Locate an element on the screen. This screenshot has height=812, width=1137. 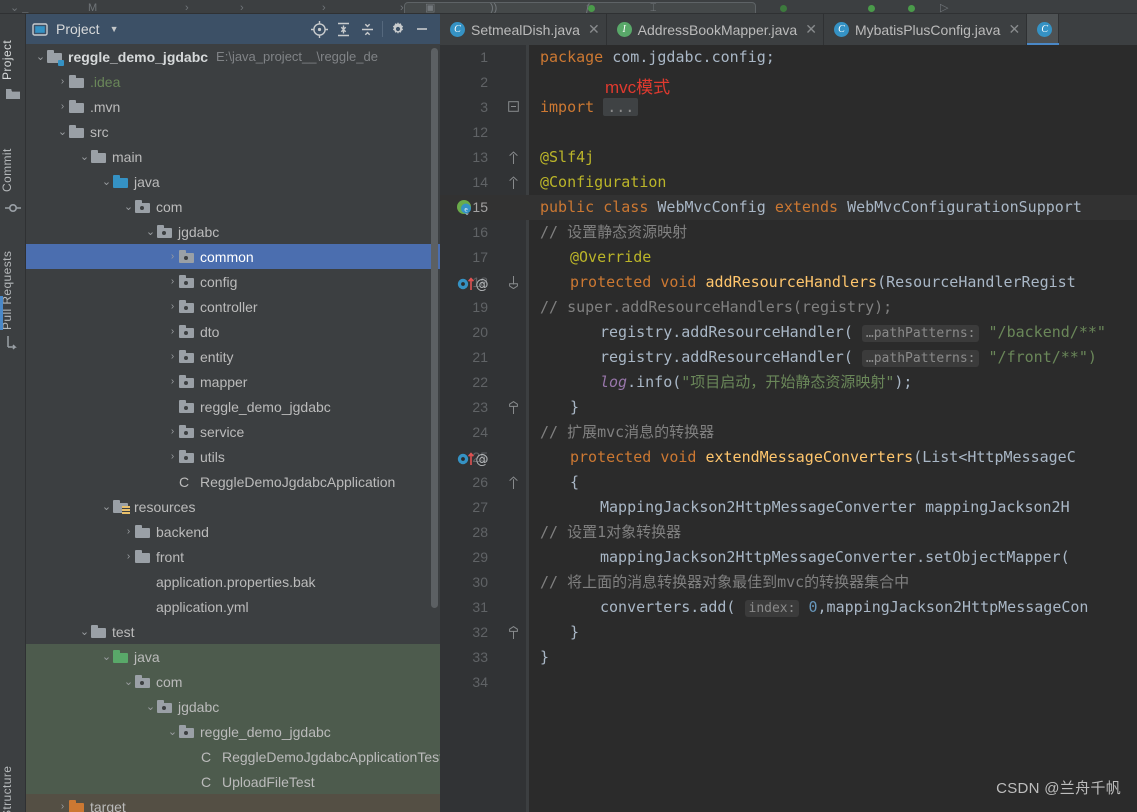
editor-tab-setmealdish-java: C SetmealDish.java ✕ is located at coordinates (523, 29).